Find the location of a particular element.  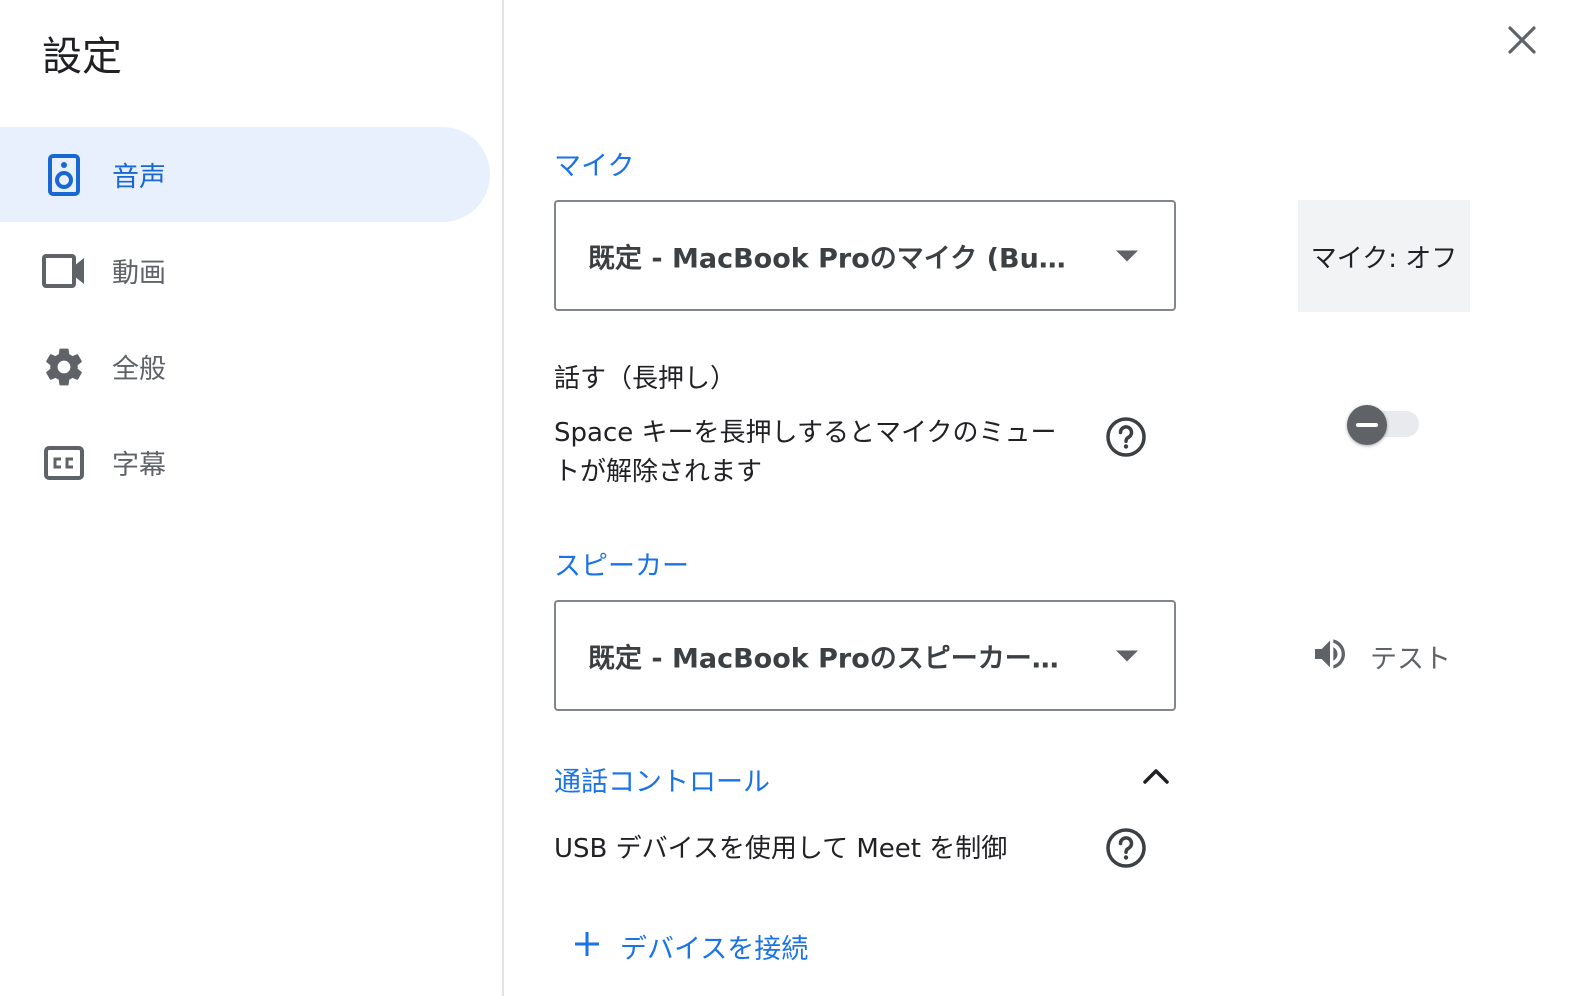

mic-status-indicator: マイク: オフ is located at coordinates (1384, 256).